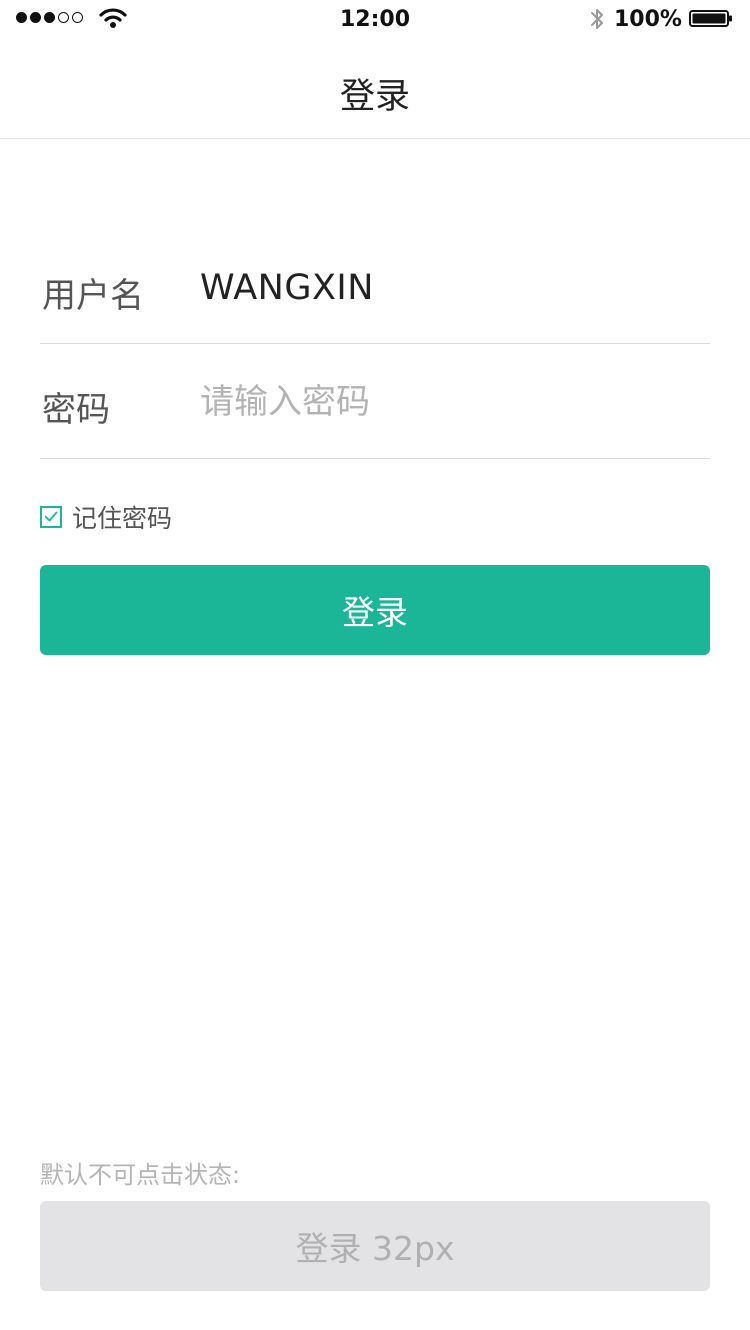 The height and width of the screenshot is (1330, 750). Describe the element at coordinates (597, 19) in the screenshot. I see `bluetooth-icon` at that location.